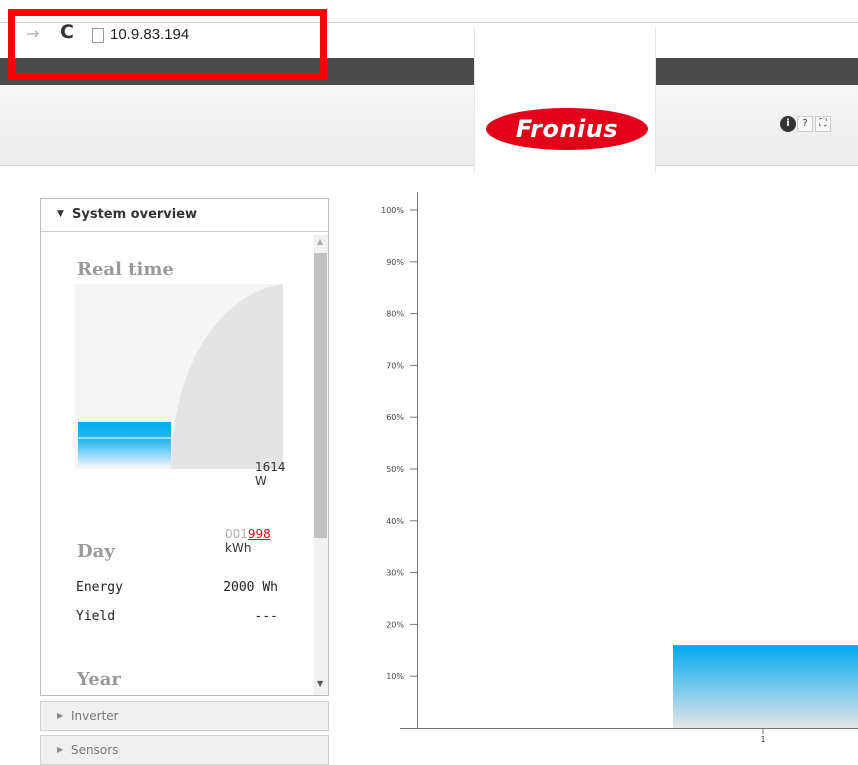 This screenshot has height=765, width=858. I want to click on inverter-panel: ▶ Inverter, so click(184, 716).